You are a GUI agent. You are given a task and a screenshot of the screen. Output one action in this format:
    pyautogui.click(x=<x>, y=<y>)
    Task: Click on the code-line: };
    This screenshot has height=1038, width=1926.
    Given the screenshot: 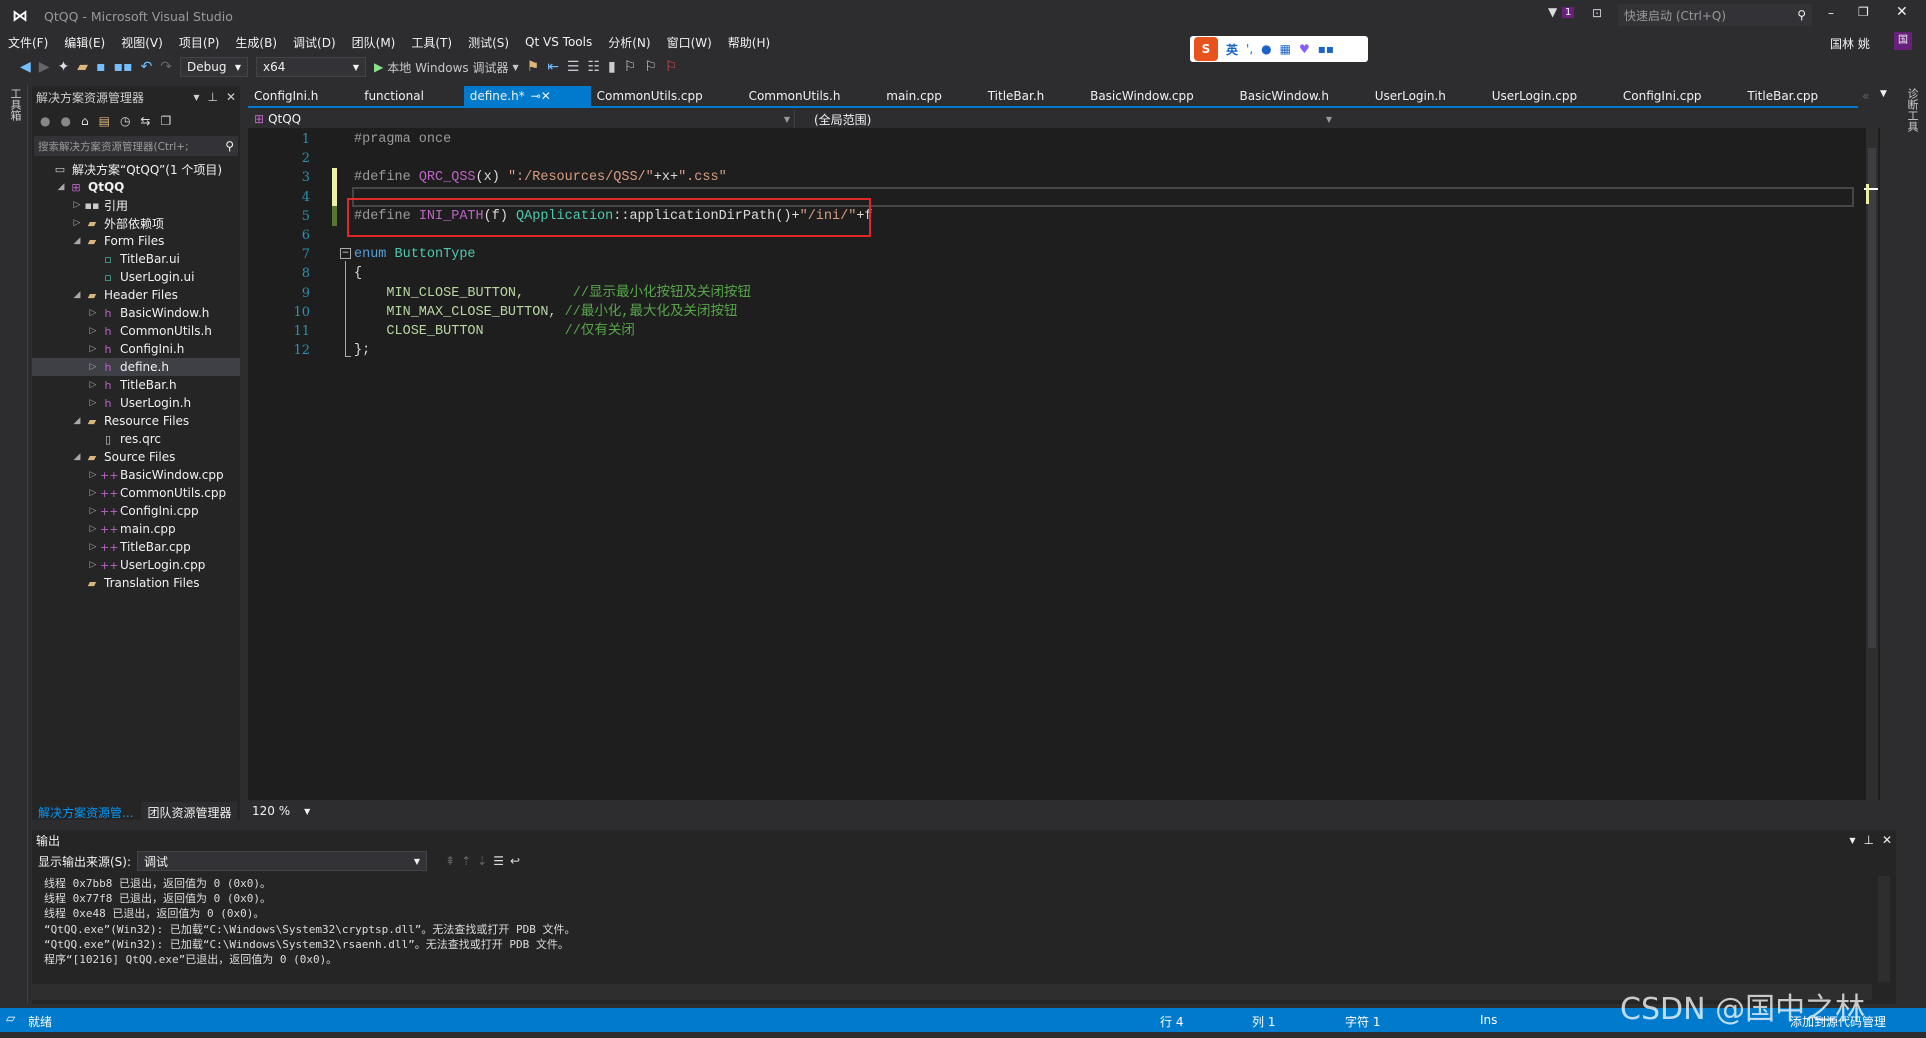 What is the action you would take?
    pyautogui.click(x=1104, y=350)
    